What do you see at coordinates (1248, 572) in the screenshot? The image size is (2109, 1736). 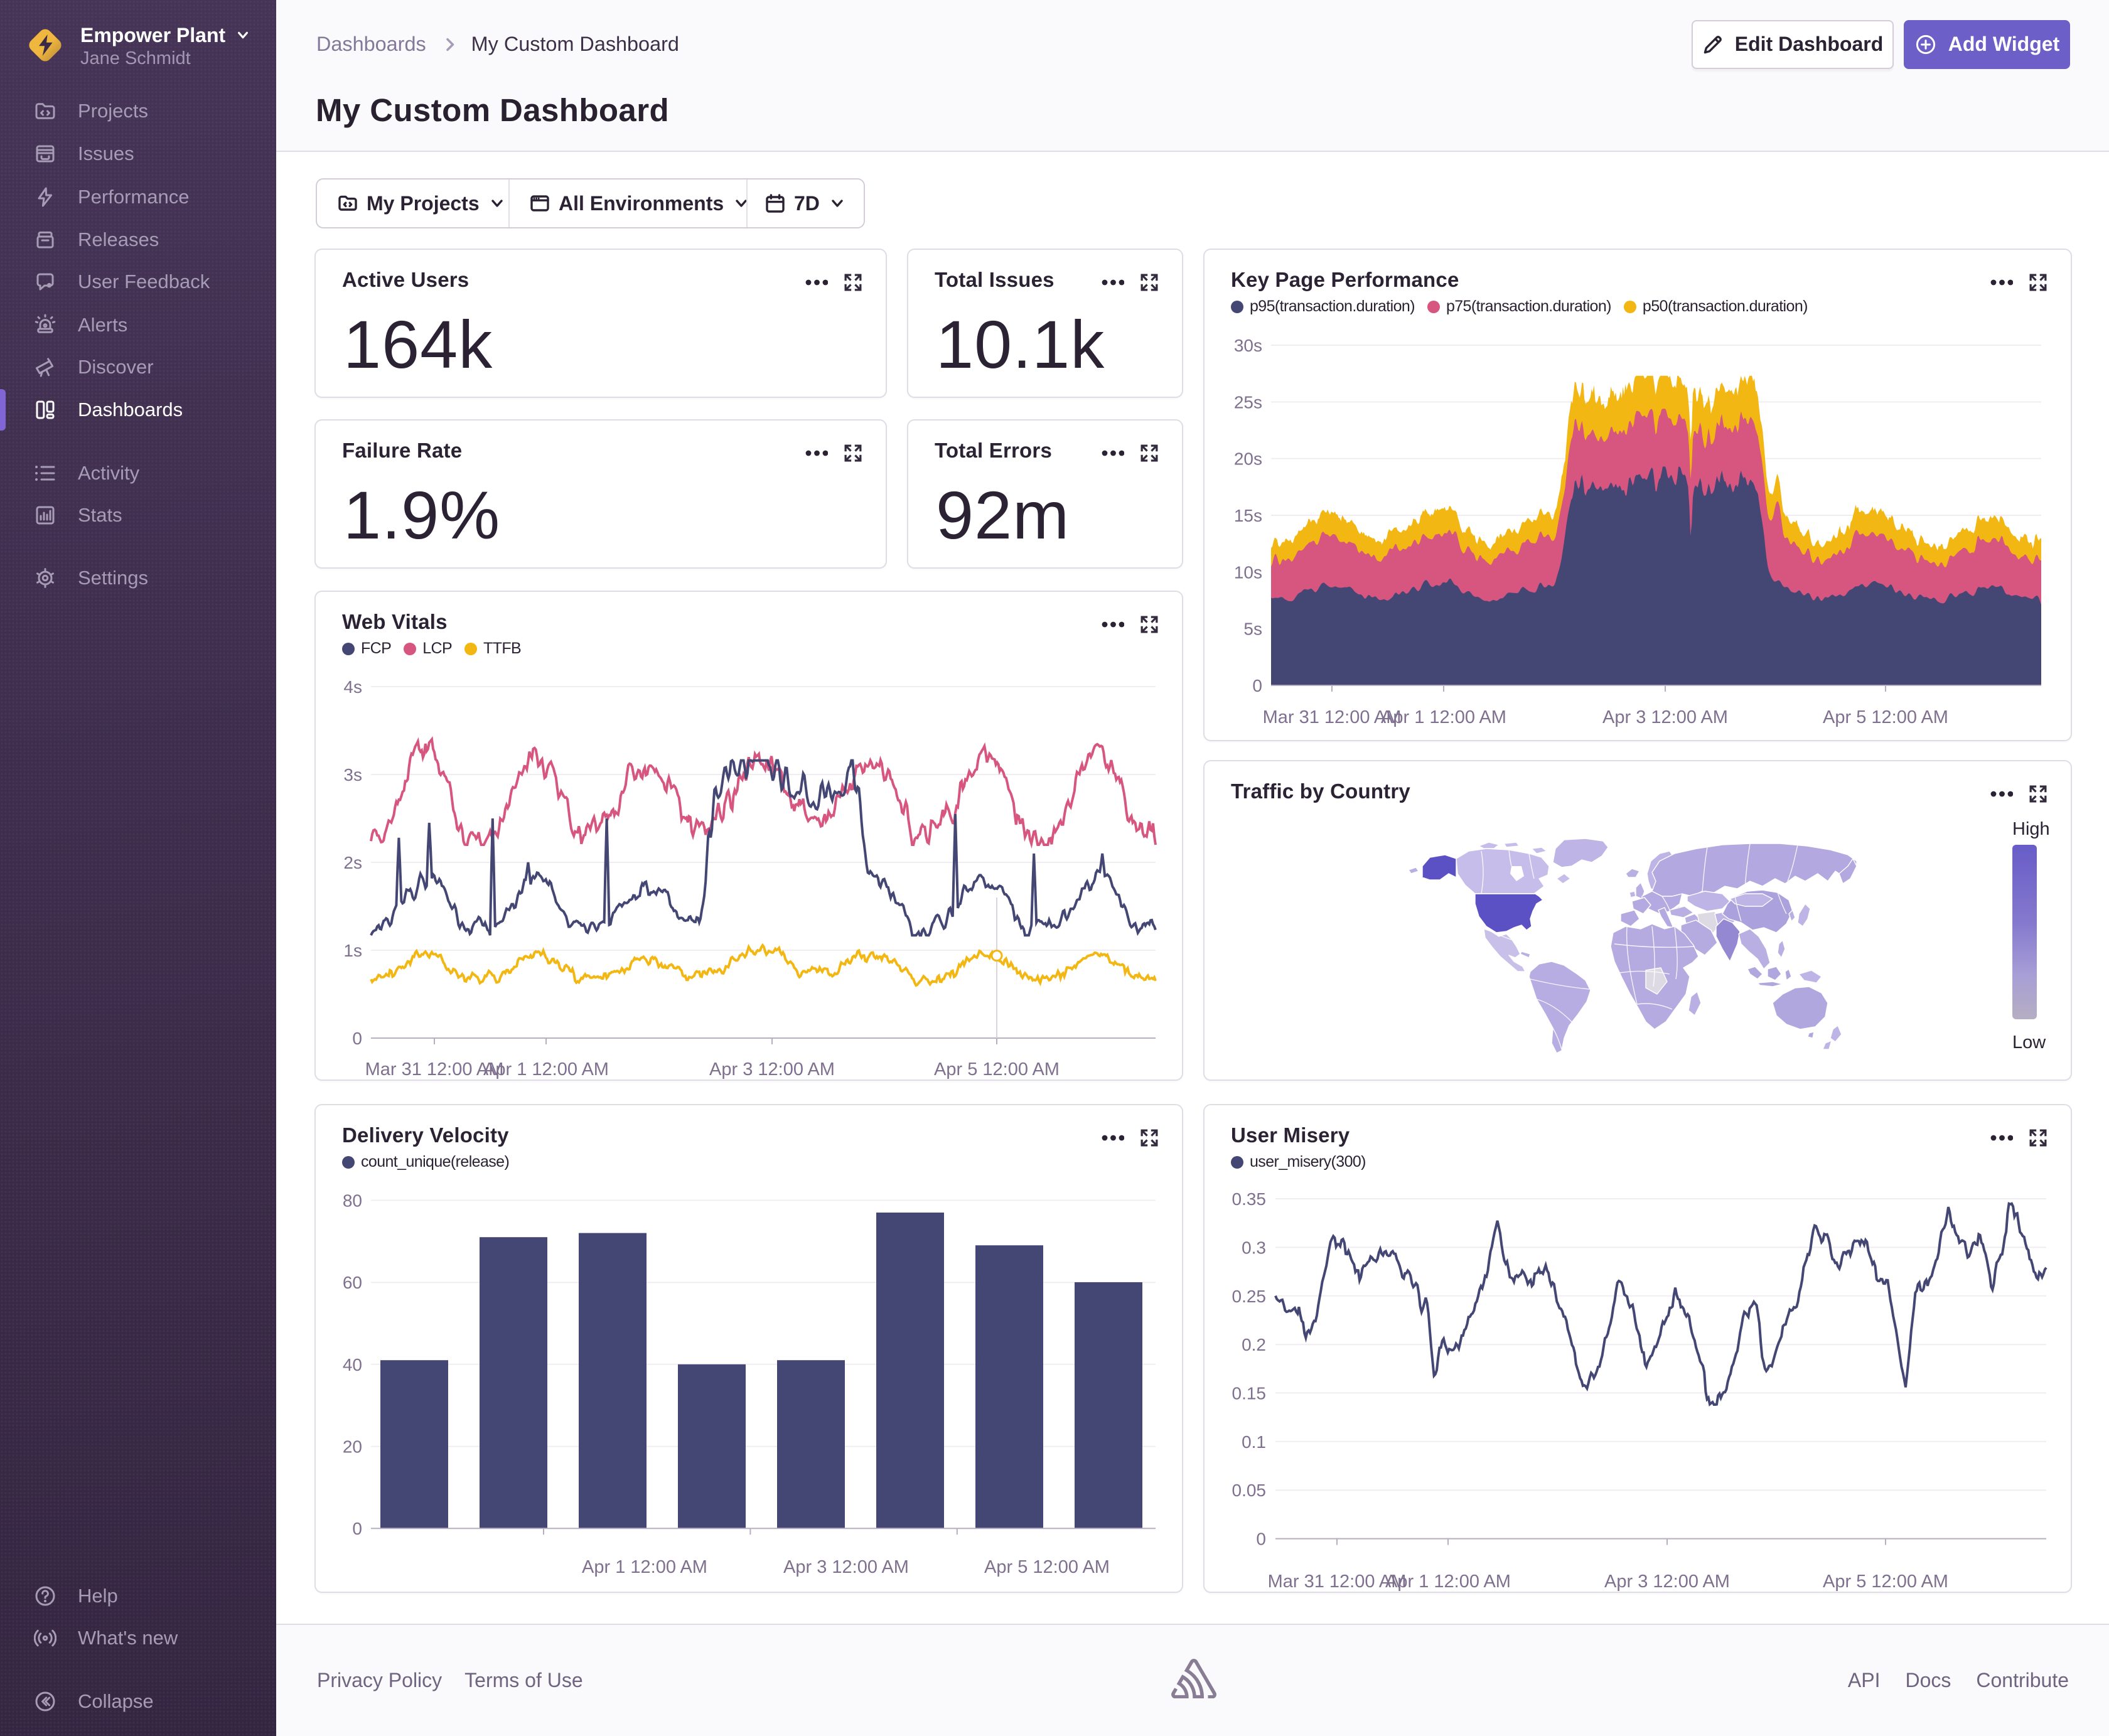 I see `svg-text: 10s` at bounding box center [1248, 572].